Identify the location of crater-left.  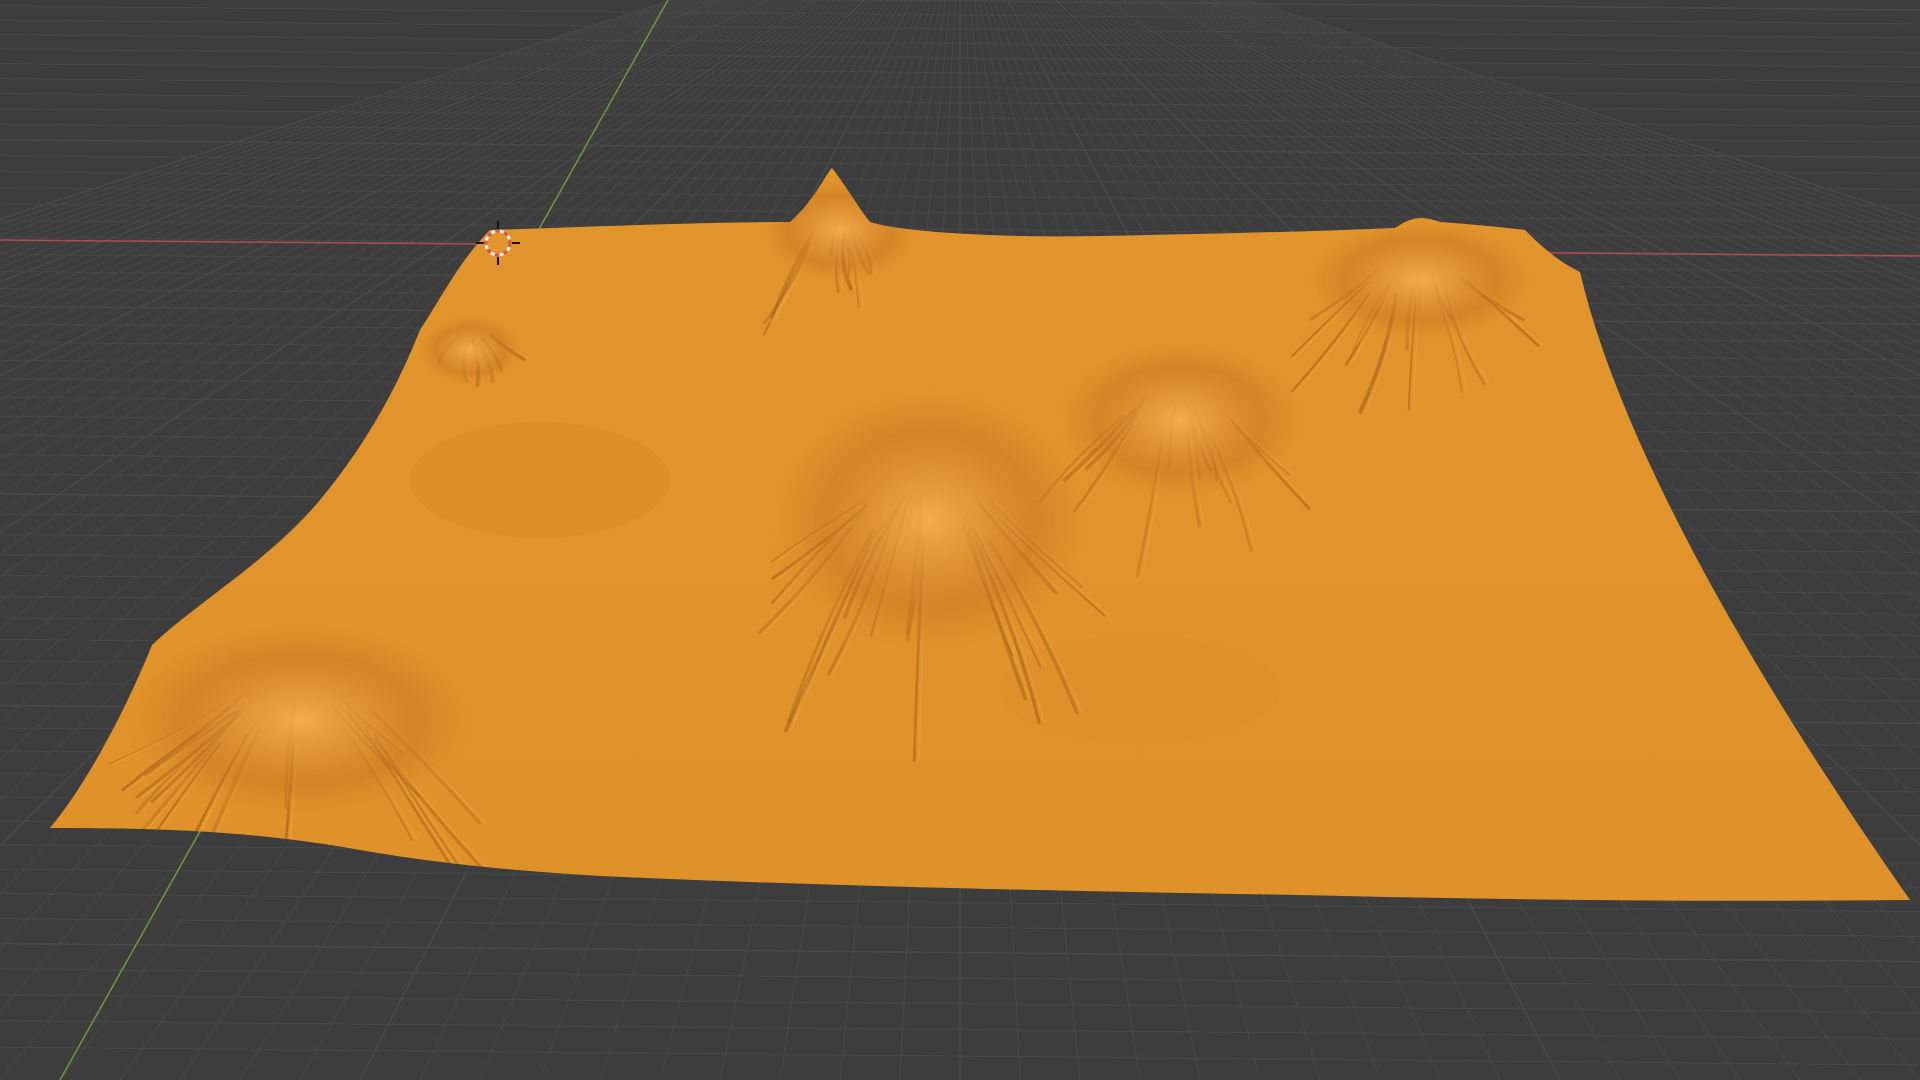
(540, 480).